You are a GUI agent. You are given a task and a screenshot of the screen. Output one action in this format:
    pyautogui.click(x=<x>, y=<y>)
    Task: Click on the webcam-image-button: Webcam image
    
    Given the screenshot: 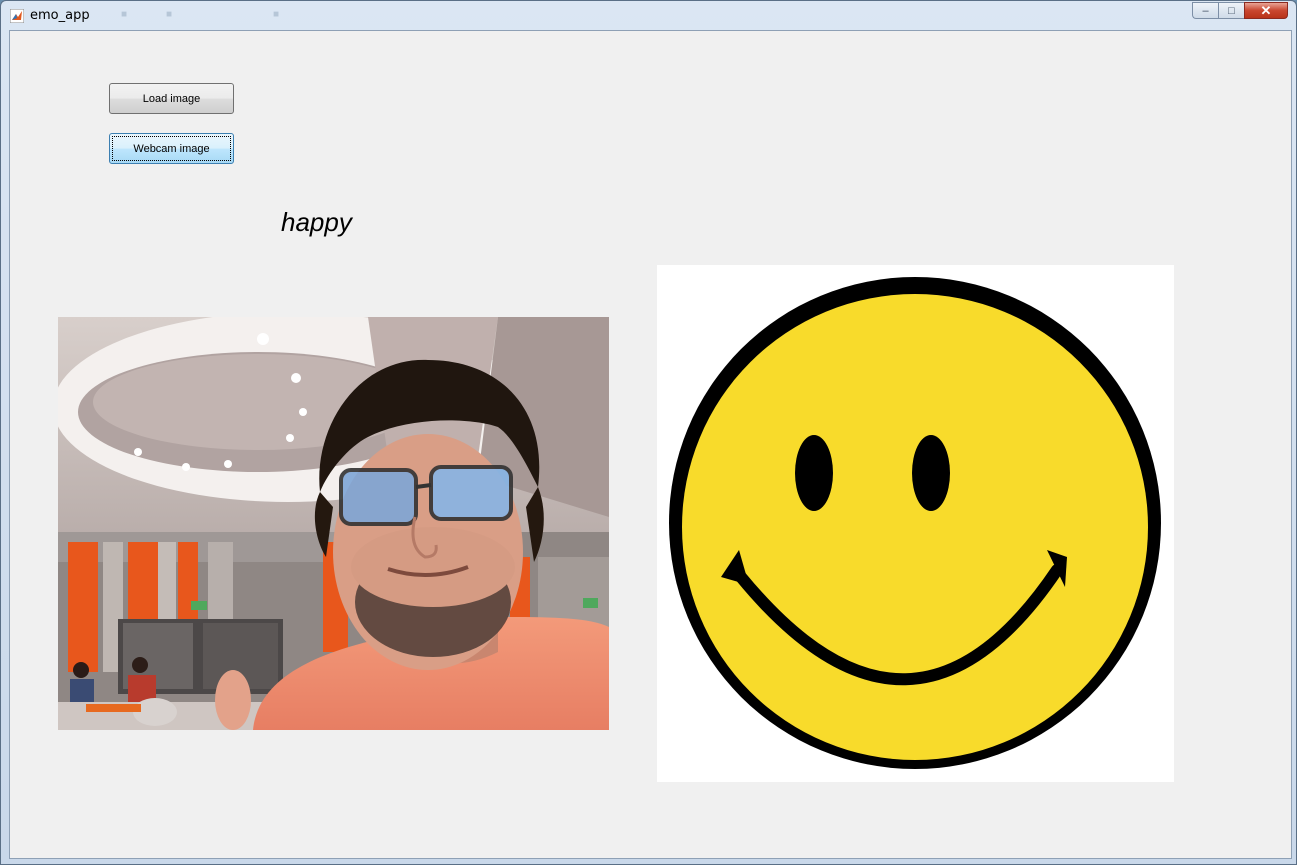 What is the action you would take?
    pyautogui.click(x=171, y=148)
    